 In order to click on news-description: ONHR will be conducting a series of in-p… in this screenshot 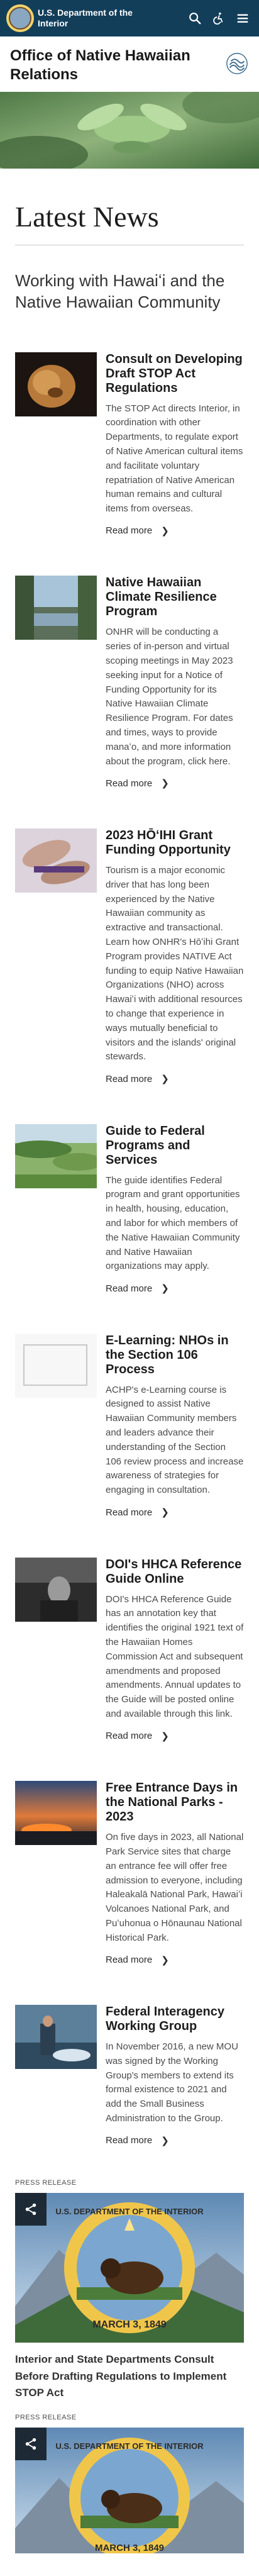, I will do `click(169, 697)`.